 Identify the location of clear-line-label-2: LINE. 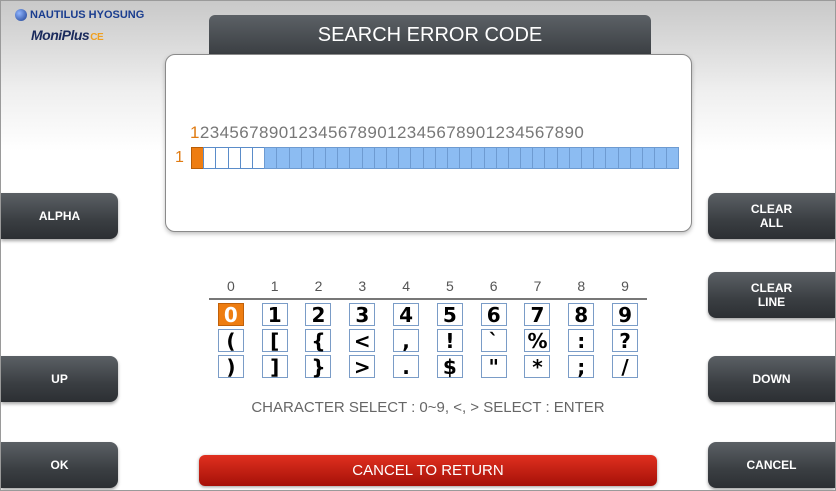
(771, 302).